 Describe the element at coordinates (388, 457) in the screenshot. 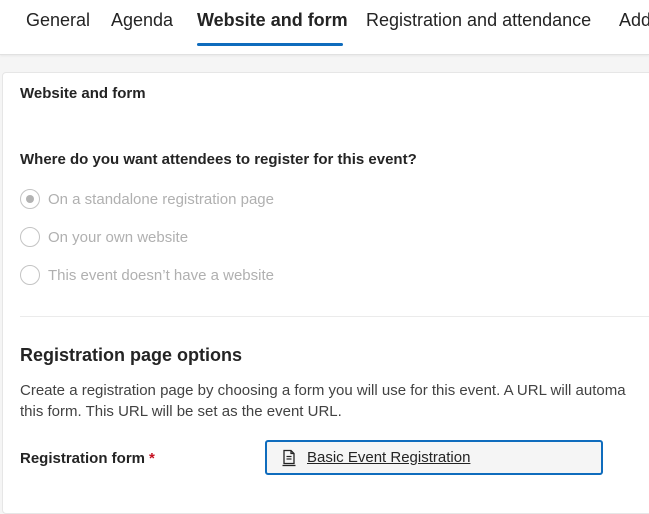

I see `registration-form-link: Basic Event Registration` at that location.